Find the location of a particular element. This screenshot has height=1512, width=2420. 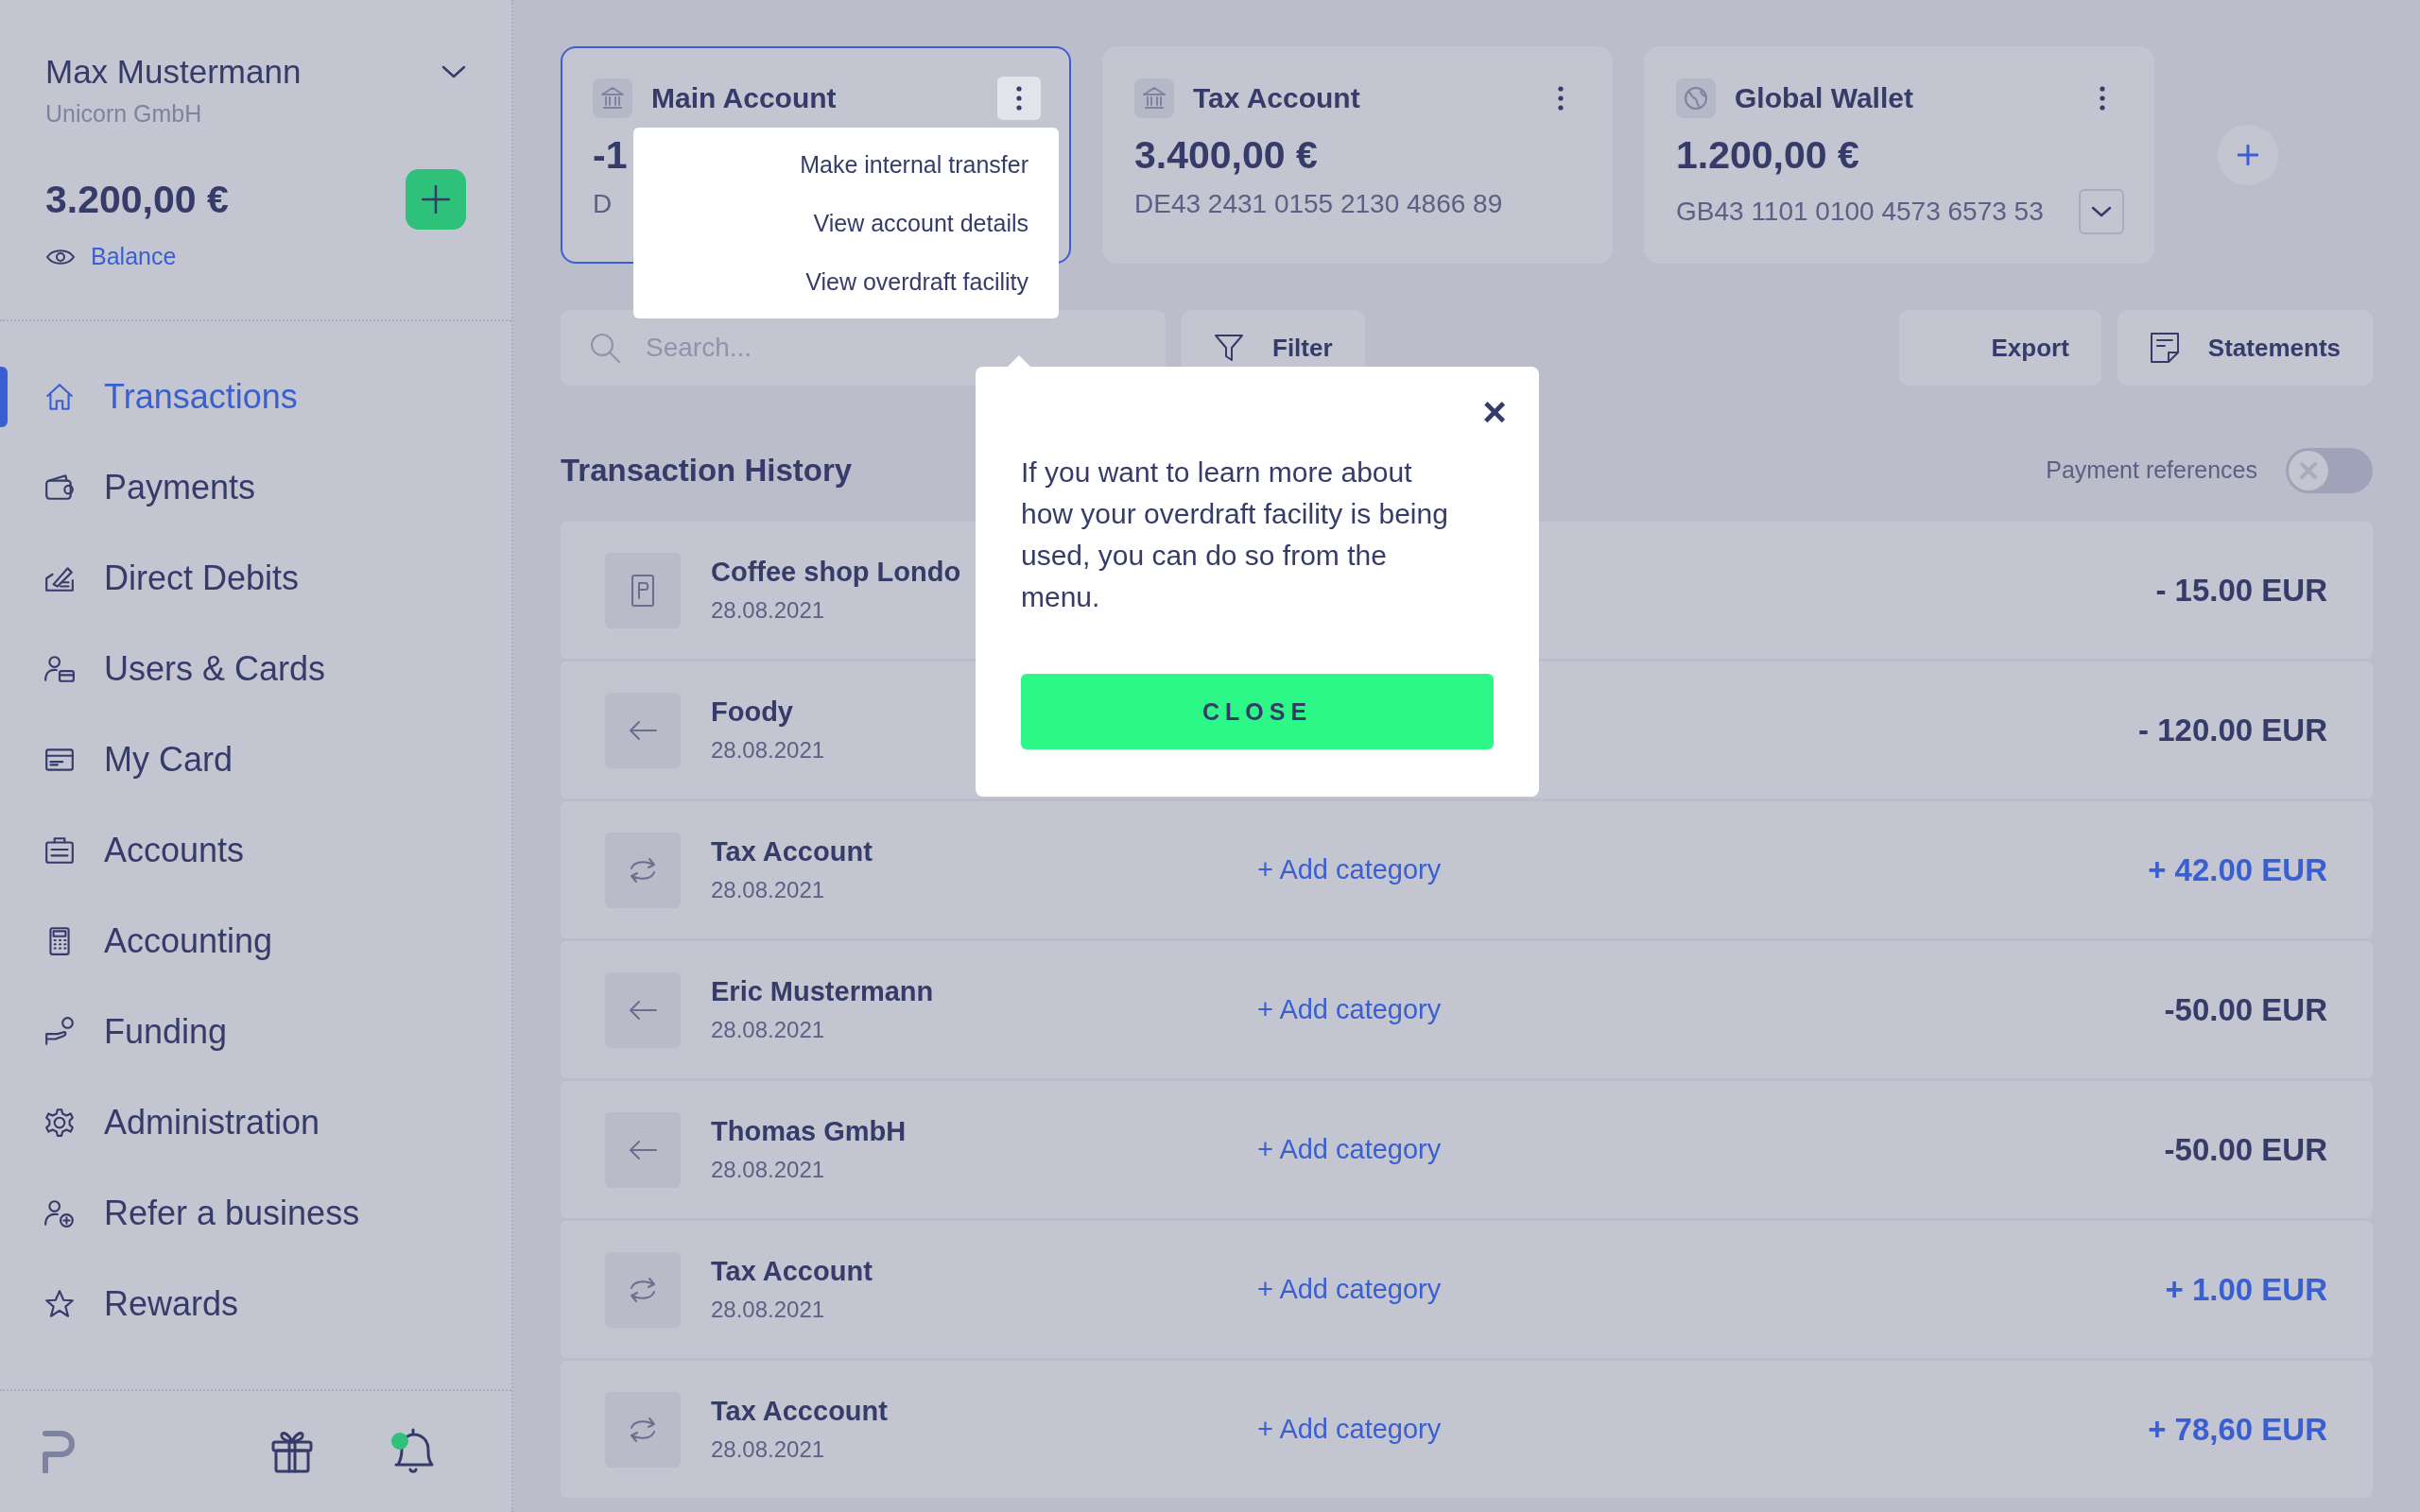

balance-label: Balance is located at coordinates (134, 256).